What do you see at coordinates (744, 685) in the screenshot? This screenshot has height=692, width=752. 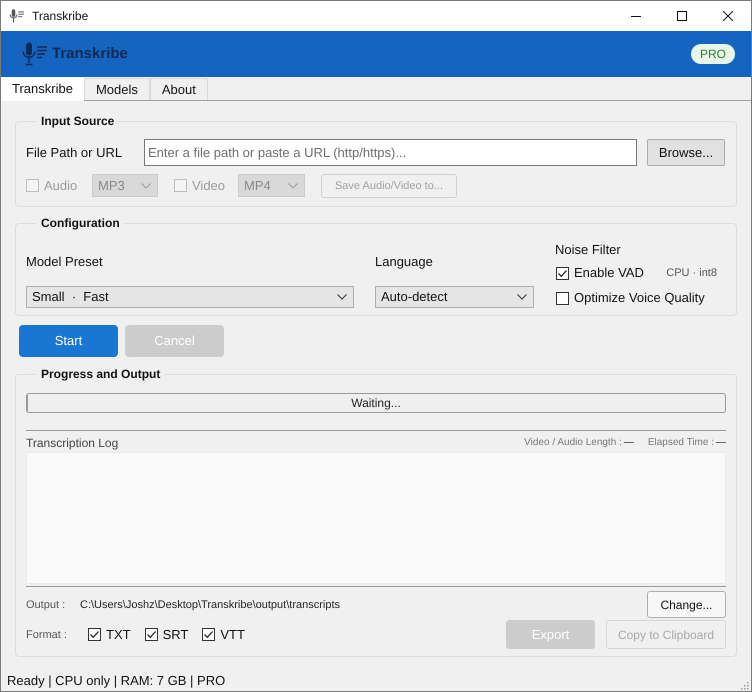 I see `resize-grip-icon` at bounding box center [744, 685].